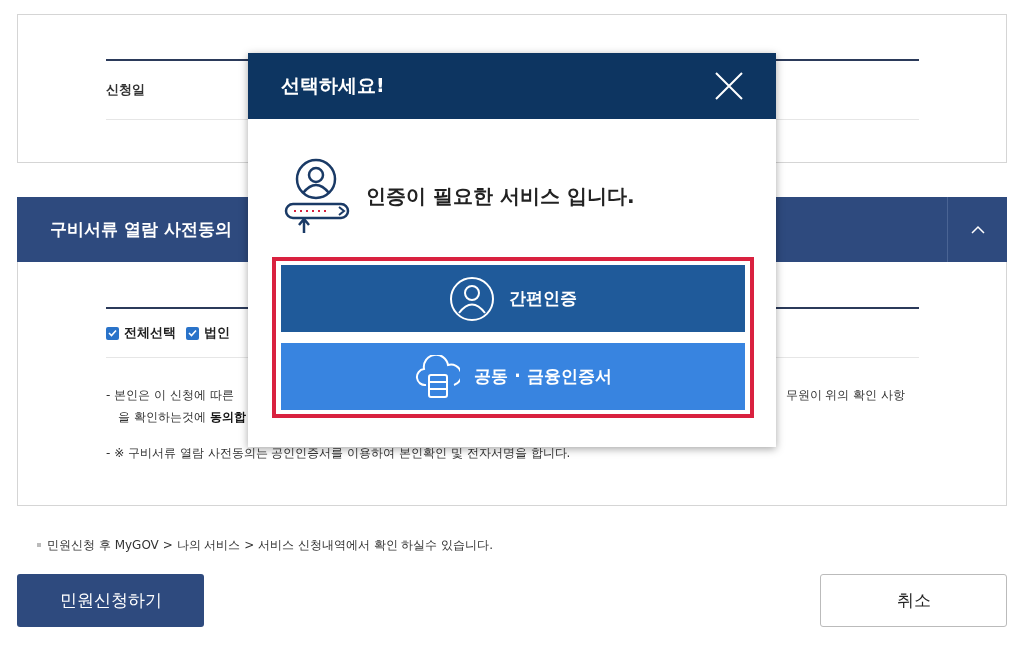 This screenshot has height=649, width=1024. What do you see at coordinates (513, 376) in the screenshot?
I see `certificate-button: 공동 · 금융인증서` at bounding box center [513, 376].